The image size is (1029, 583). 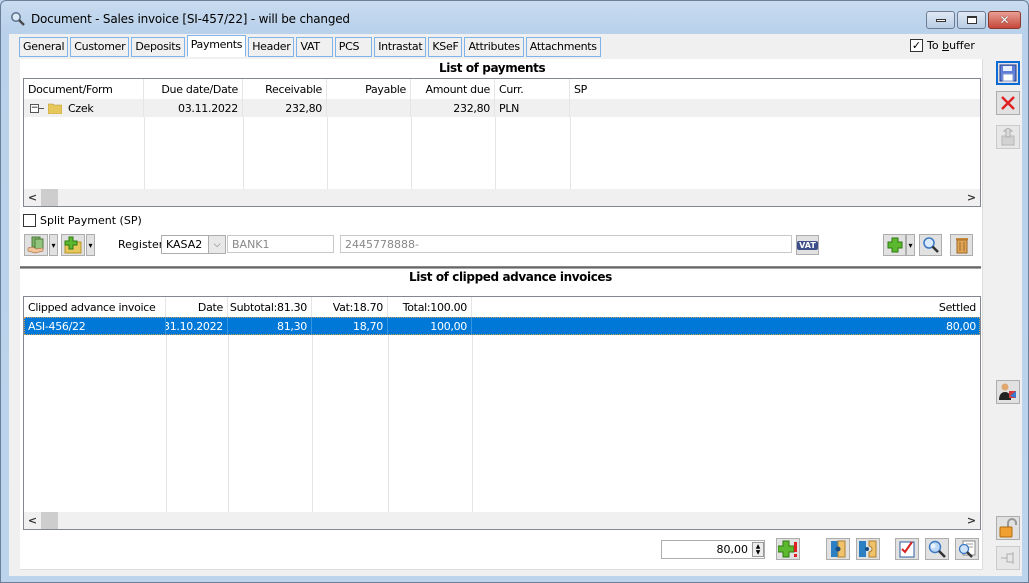 What do you see at coordinates (41, 108) in the screenshot?
I see `tree-line-icon` at bounding box center [41, 108].